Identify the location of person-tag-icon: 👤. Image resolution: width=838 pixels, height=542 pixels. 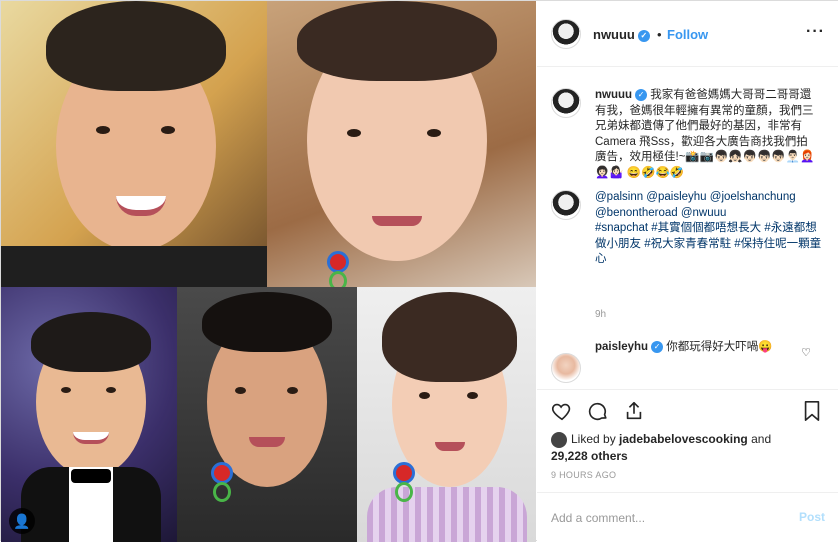
(22, 521).